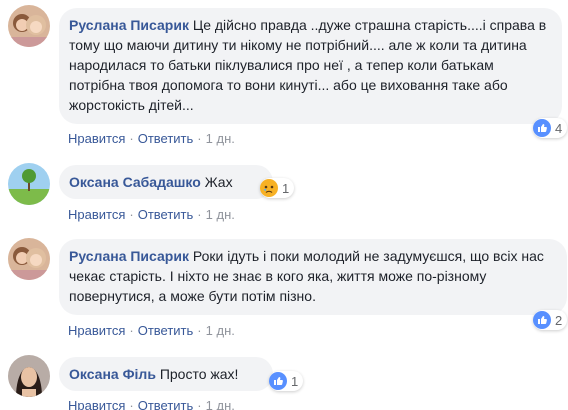  I want to click on comment-text: Просто жах!, so click(199, 374).